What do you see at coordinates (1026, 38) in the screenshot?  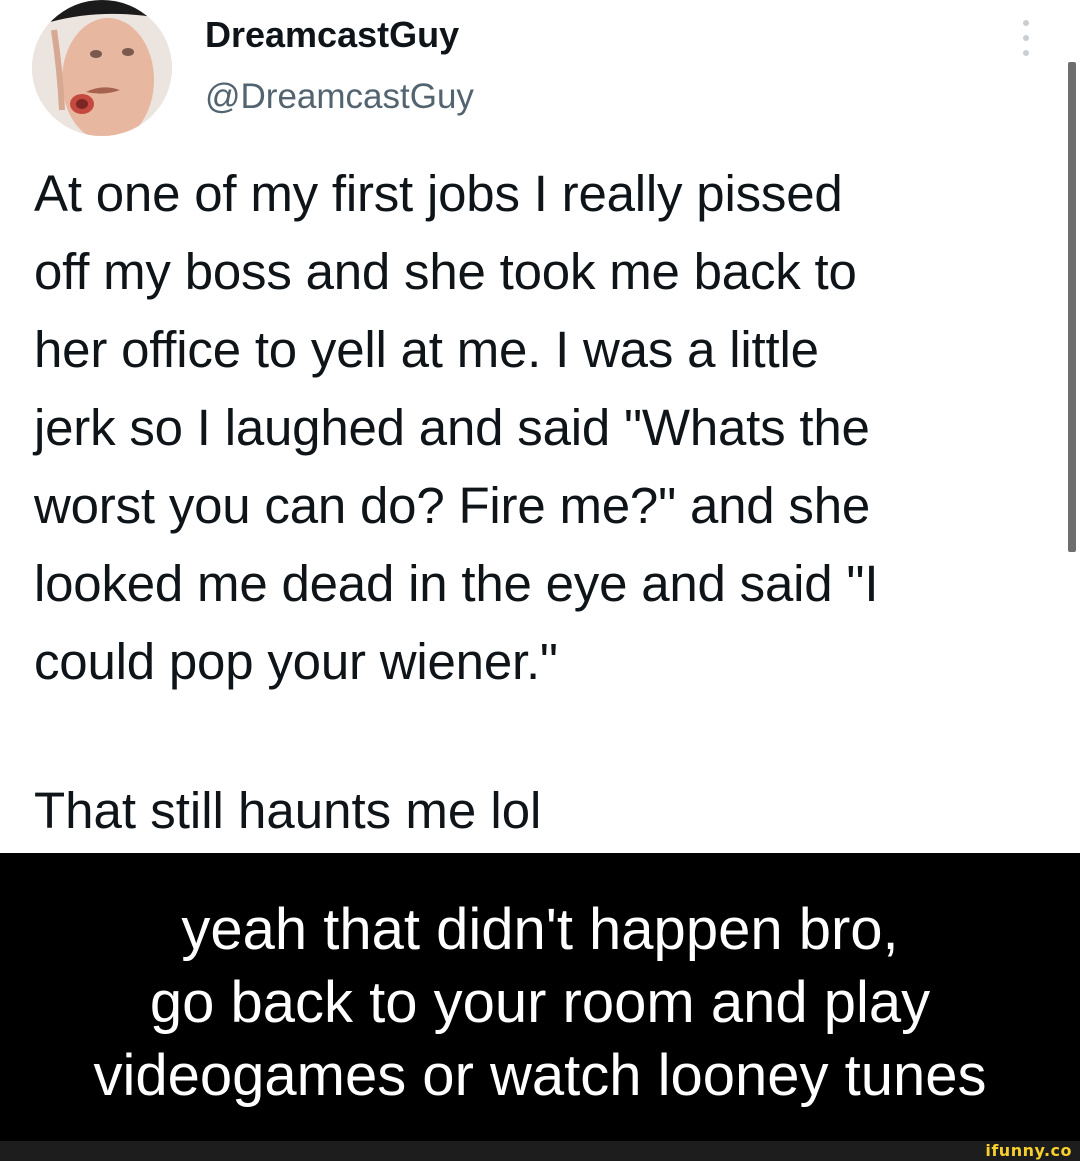 I see `vertical-ellipsis-icon` at bounding box center [1026, 38].